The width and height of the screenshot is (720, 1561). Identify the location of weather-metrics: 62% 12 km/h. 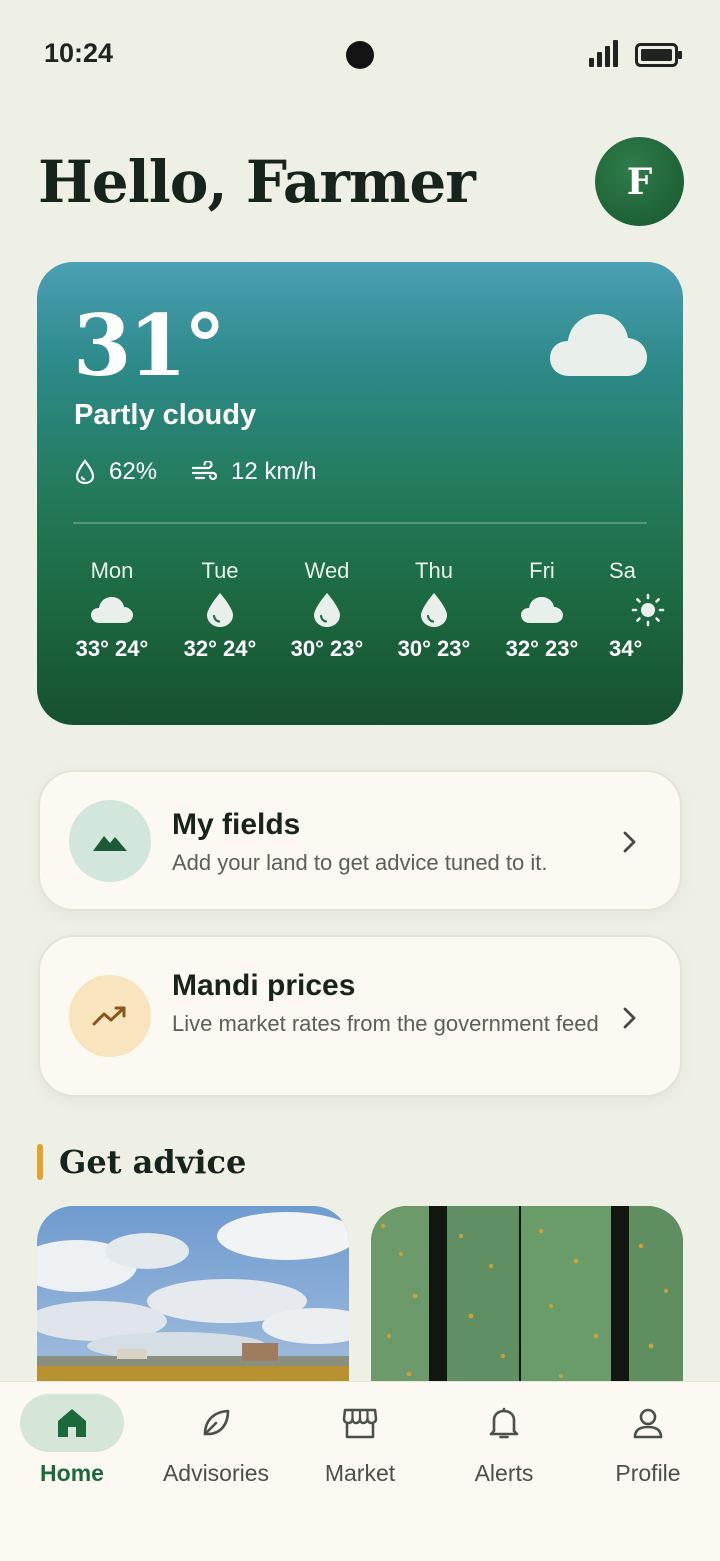
(212, 472).